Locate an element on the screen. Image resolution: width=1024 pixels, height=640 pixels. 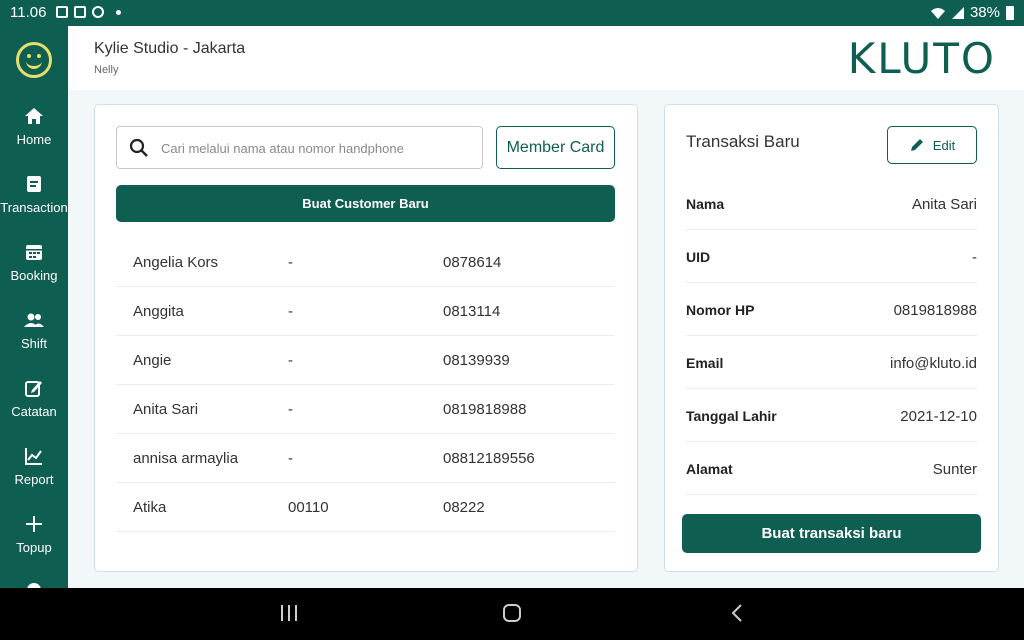
customer-phone: 08222 is located at coordinates (464, 507).